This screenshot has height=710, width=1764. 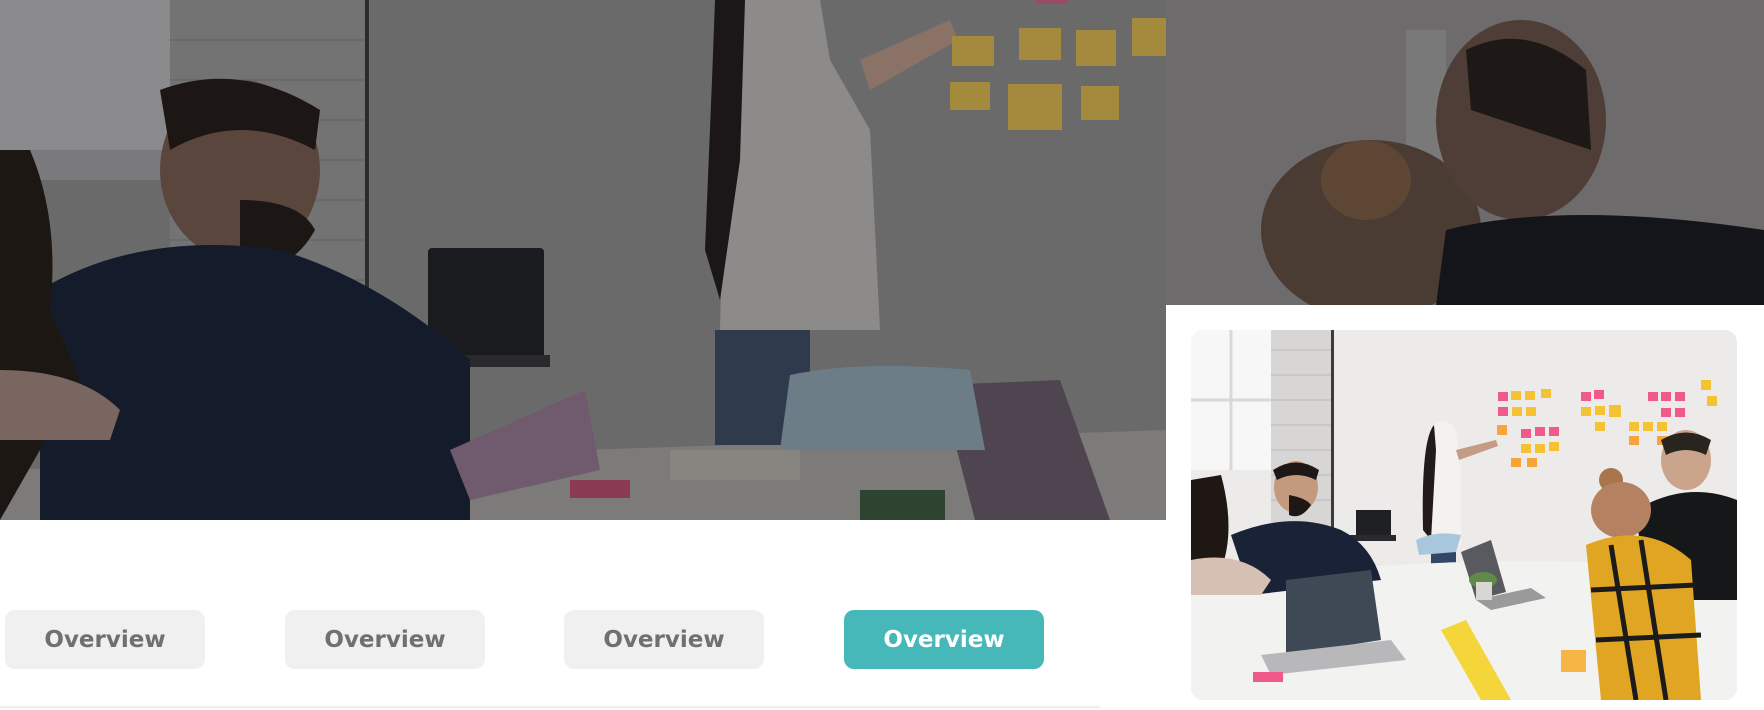 What do you see at coordinates (944, 639) in the screenshot?
I see `tab-overview-4-active: Overview` at bounding box center [944, 639].